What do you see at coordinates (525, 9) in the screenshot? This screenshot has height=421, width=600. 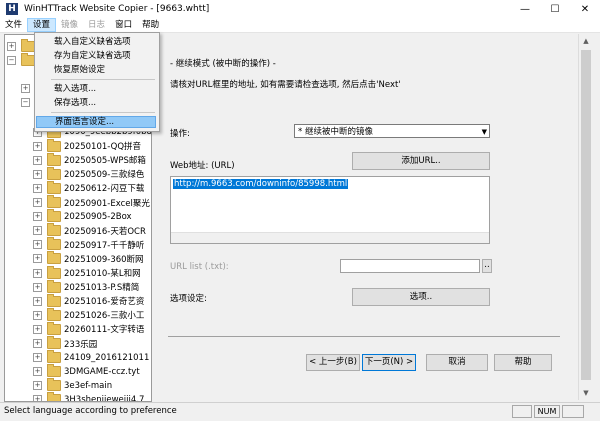 I see `minimize-button: —` at bounding box center [525, 9].